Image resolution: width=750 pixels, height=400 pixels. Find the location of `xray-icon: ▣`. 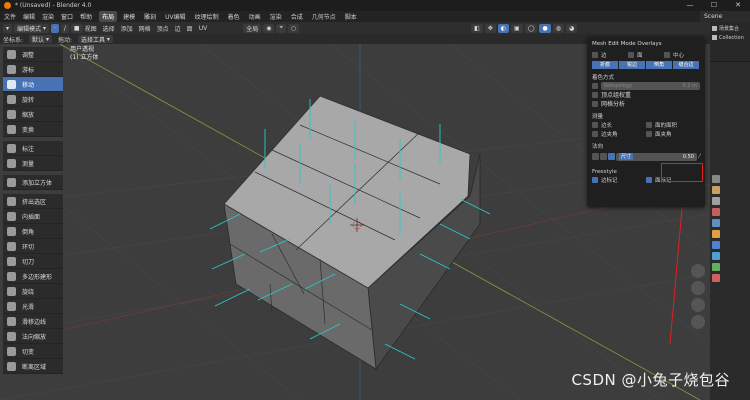

xray-icon: ▣ is located at coordinates (517, 28).